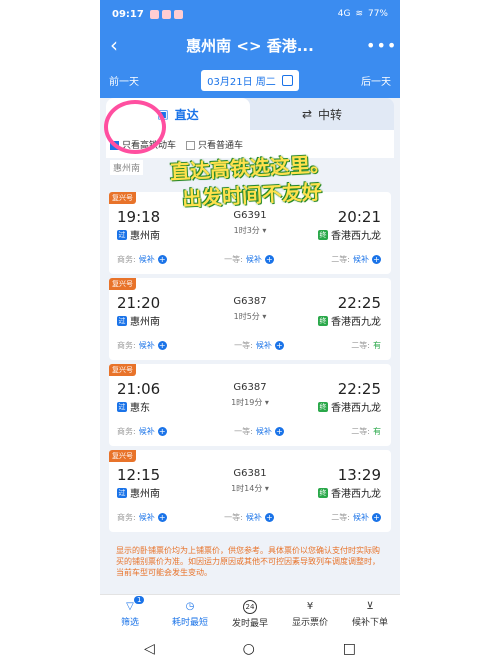  I want to click on title-bar: ‹ 惠州南 <> 香港... •••, so click(250, 45).